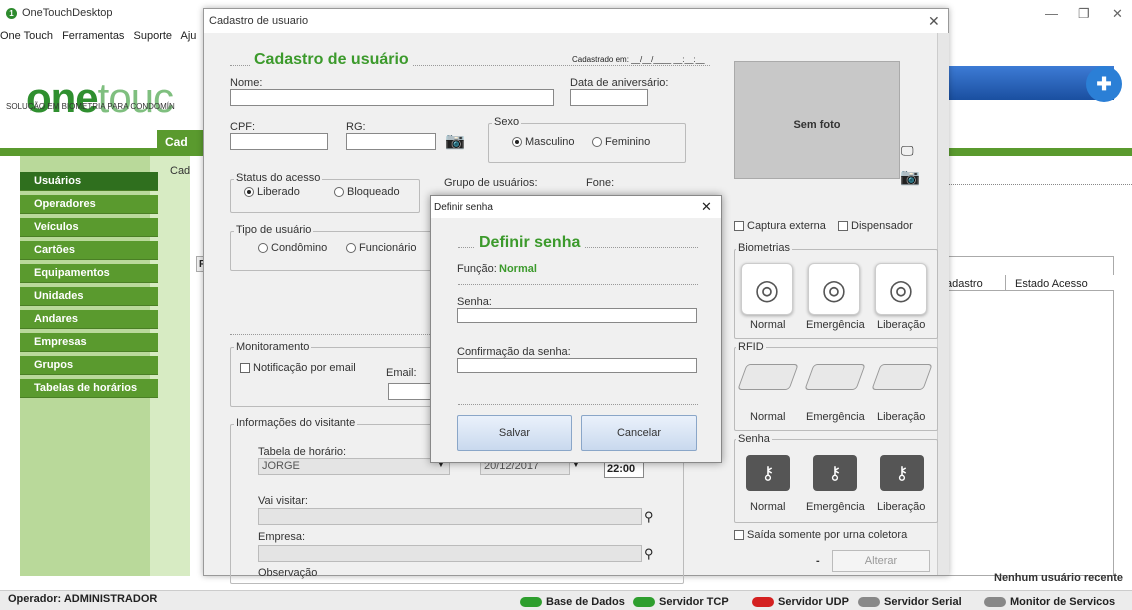 The image size is (1132, 610). I want to click on nome-label: Nome:, so click(246, 83).